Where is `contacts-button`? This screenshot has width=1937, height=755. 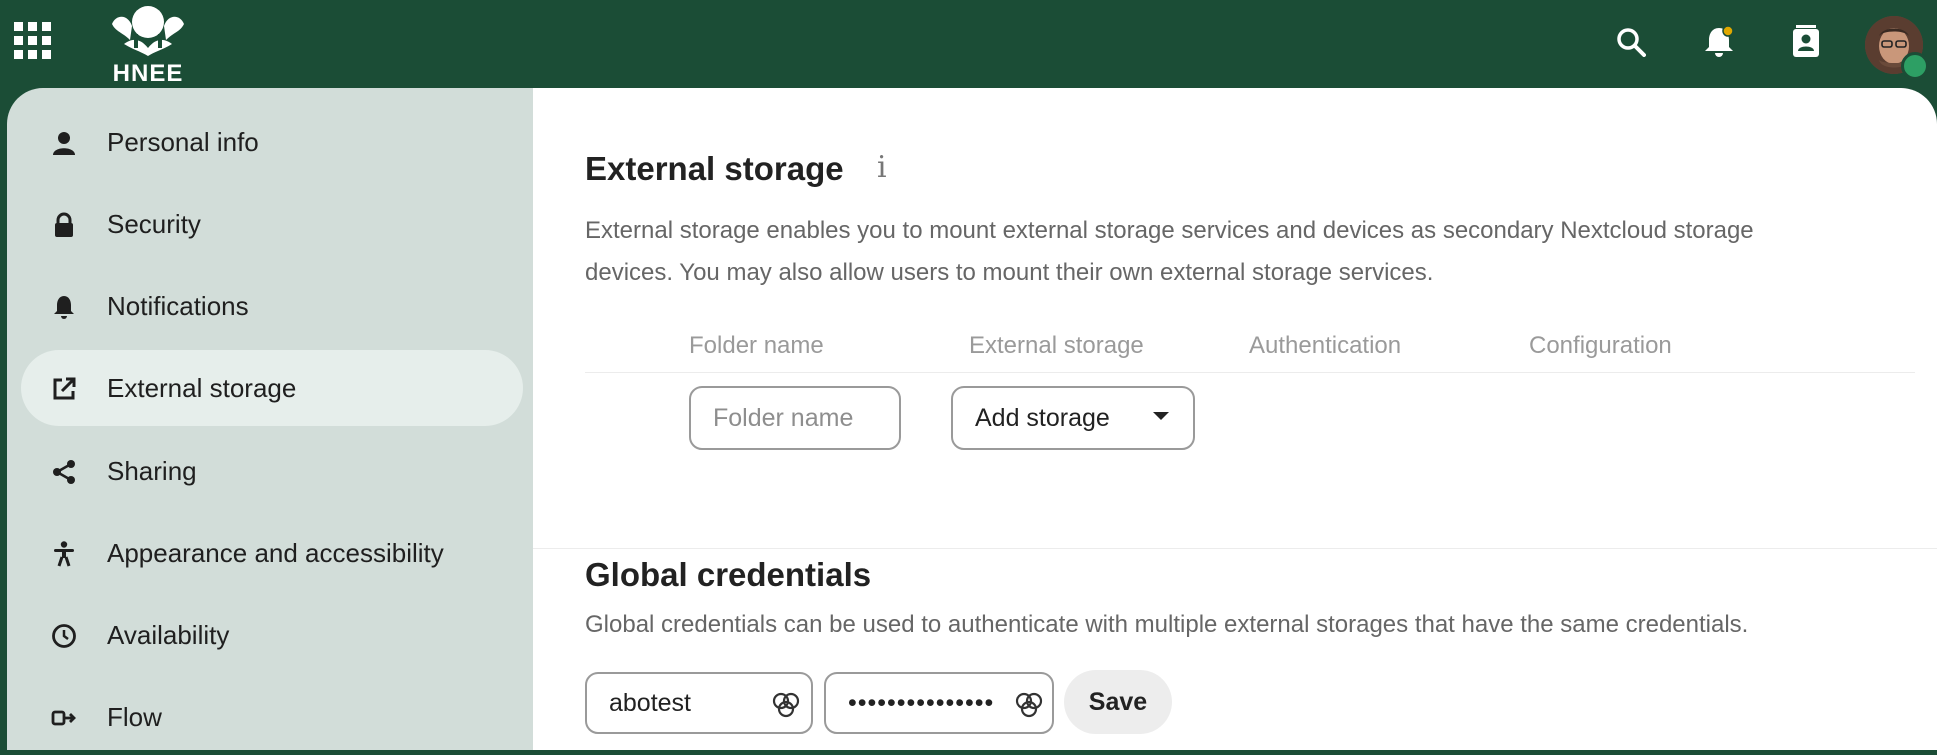 contacts-button is located at coordinates (1806, 42).